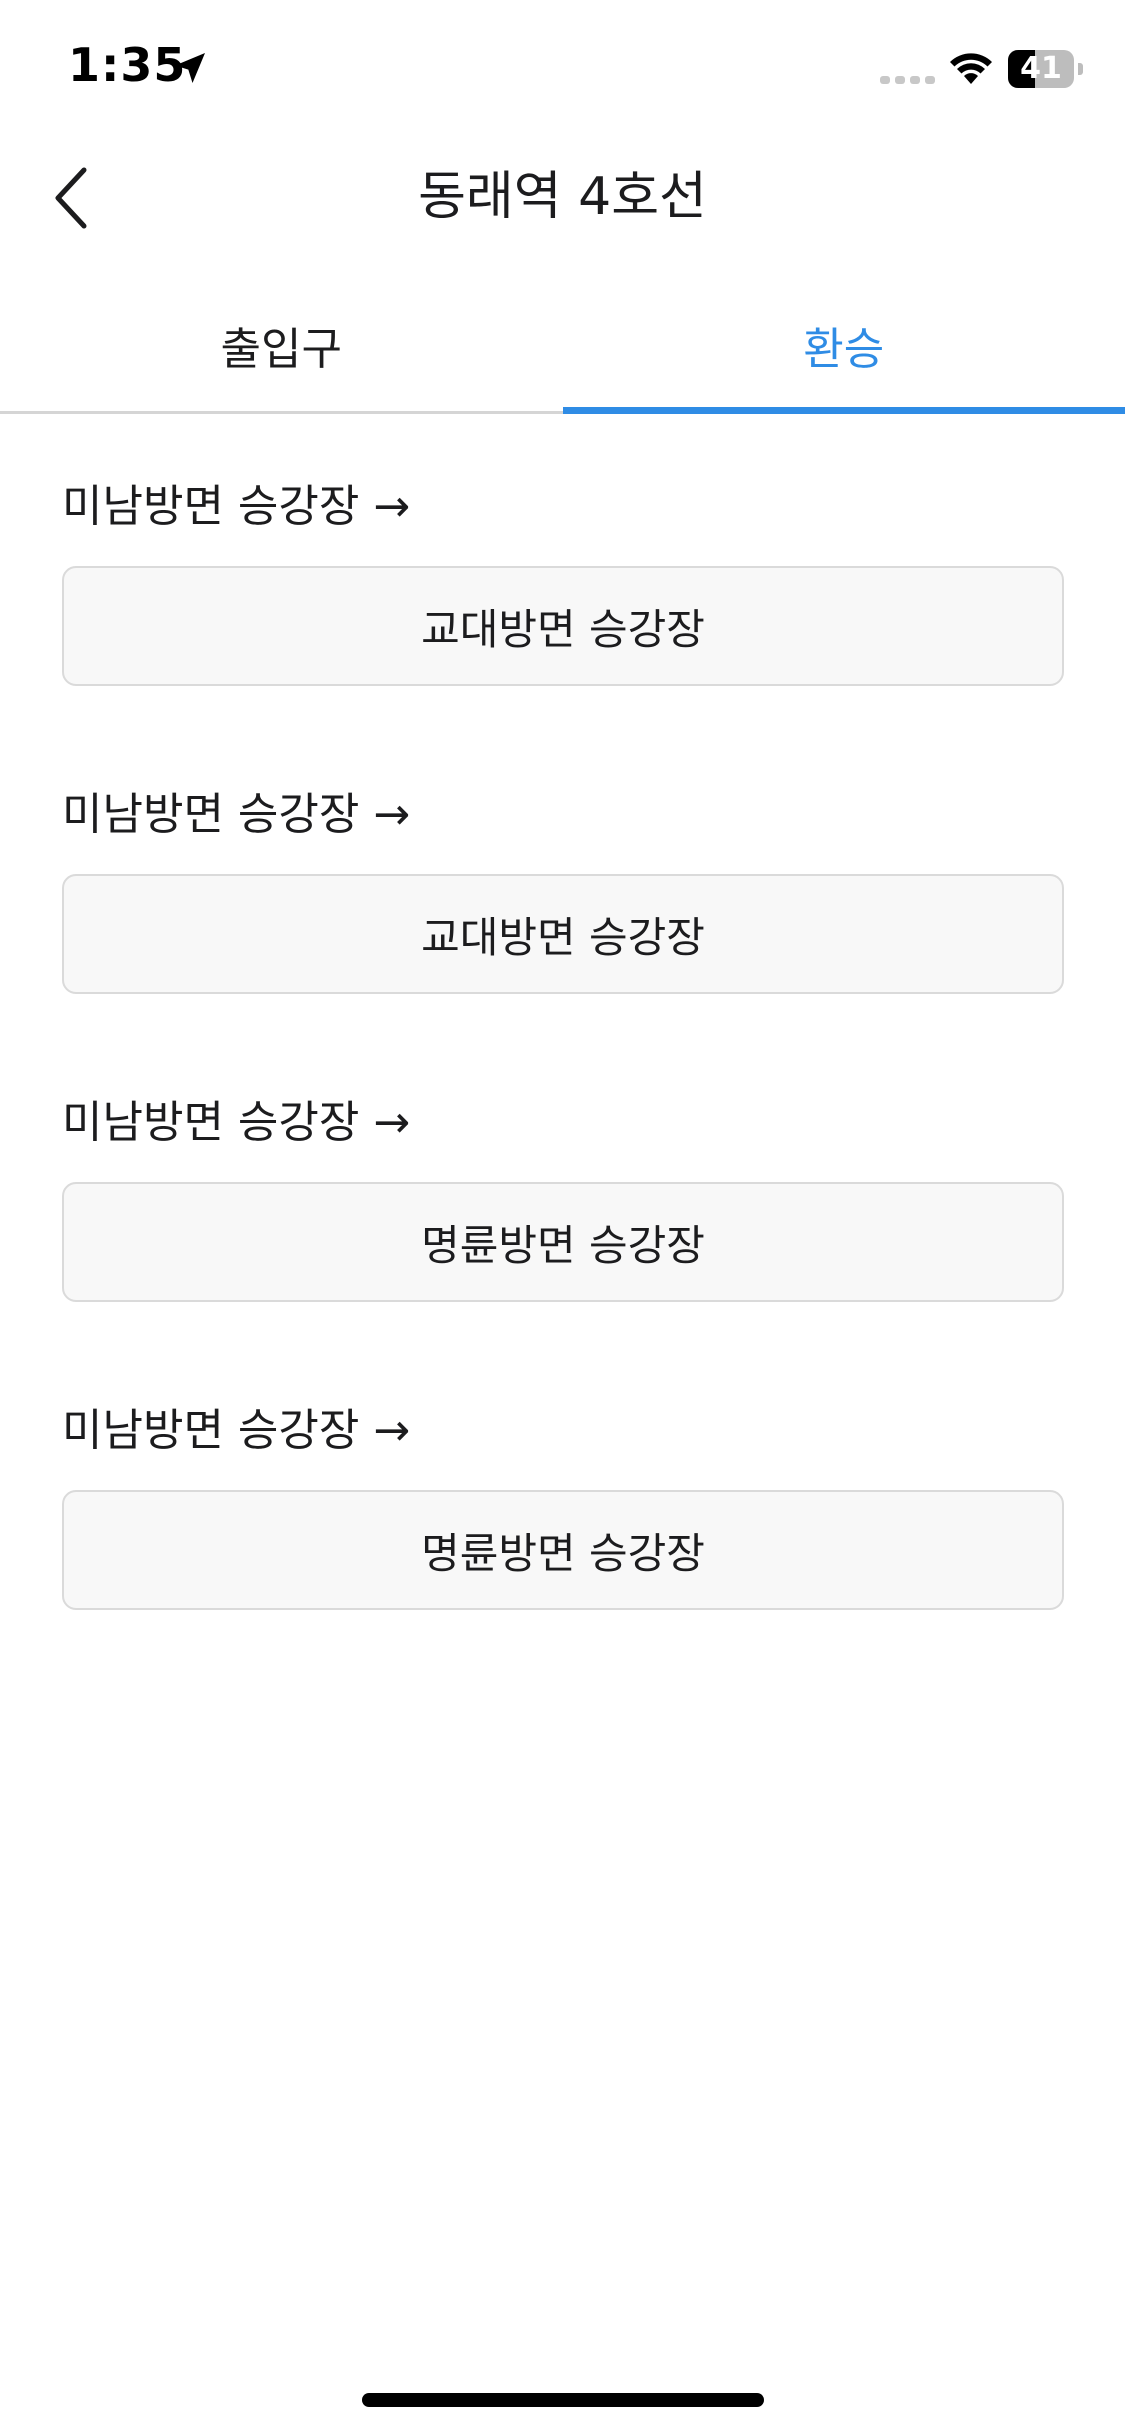 This screenshot has width=1125, height=2436. I want to click on tab-exits: 출입구, so click(281, 344).